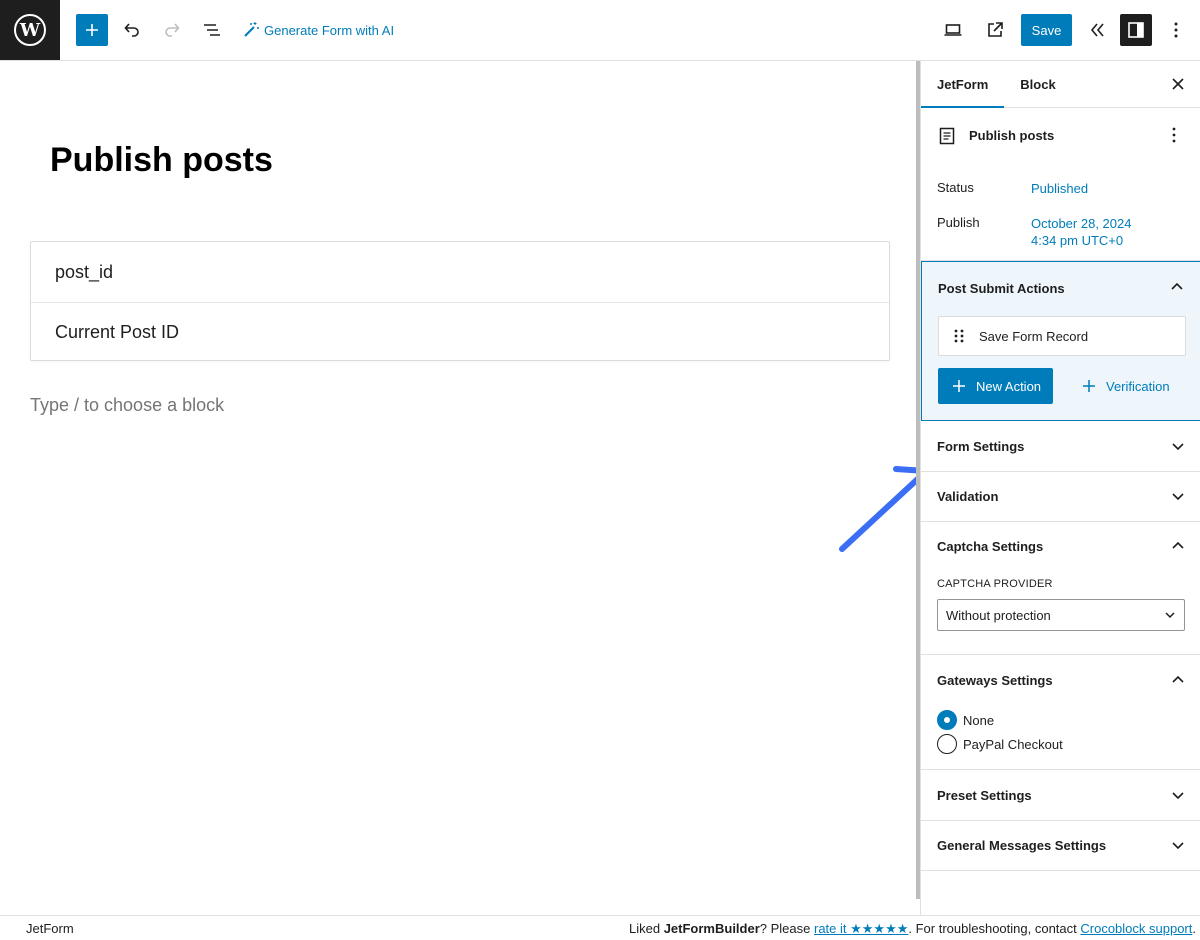  I want to click on footer-end: ., so click(1194, 928).